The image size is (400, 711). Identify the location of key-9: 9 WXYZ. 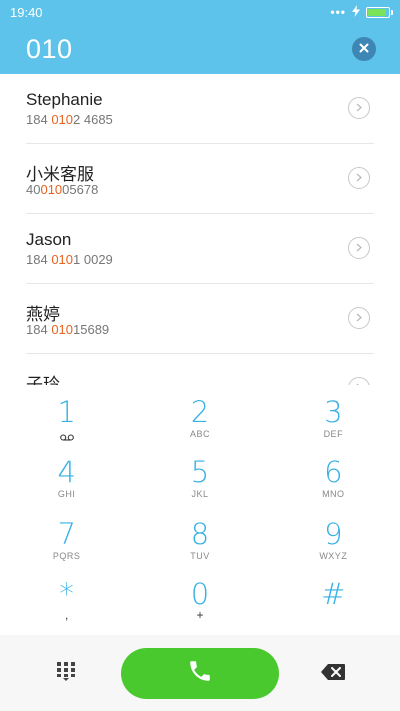
(333, 549).